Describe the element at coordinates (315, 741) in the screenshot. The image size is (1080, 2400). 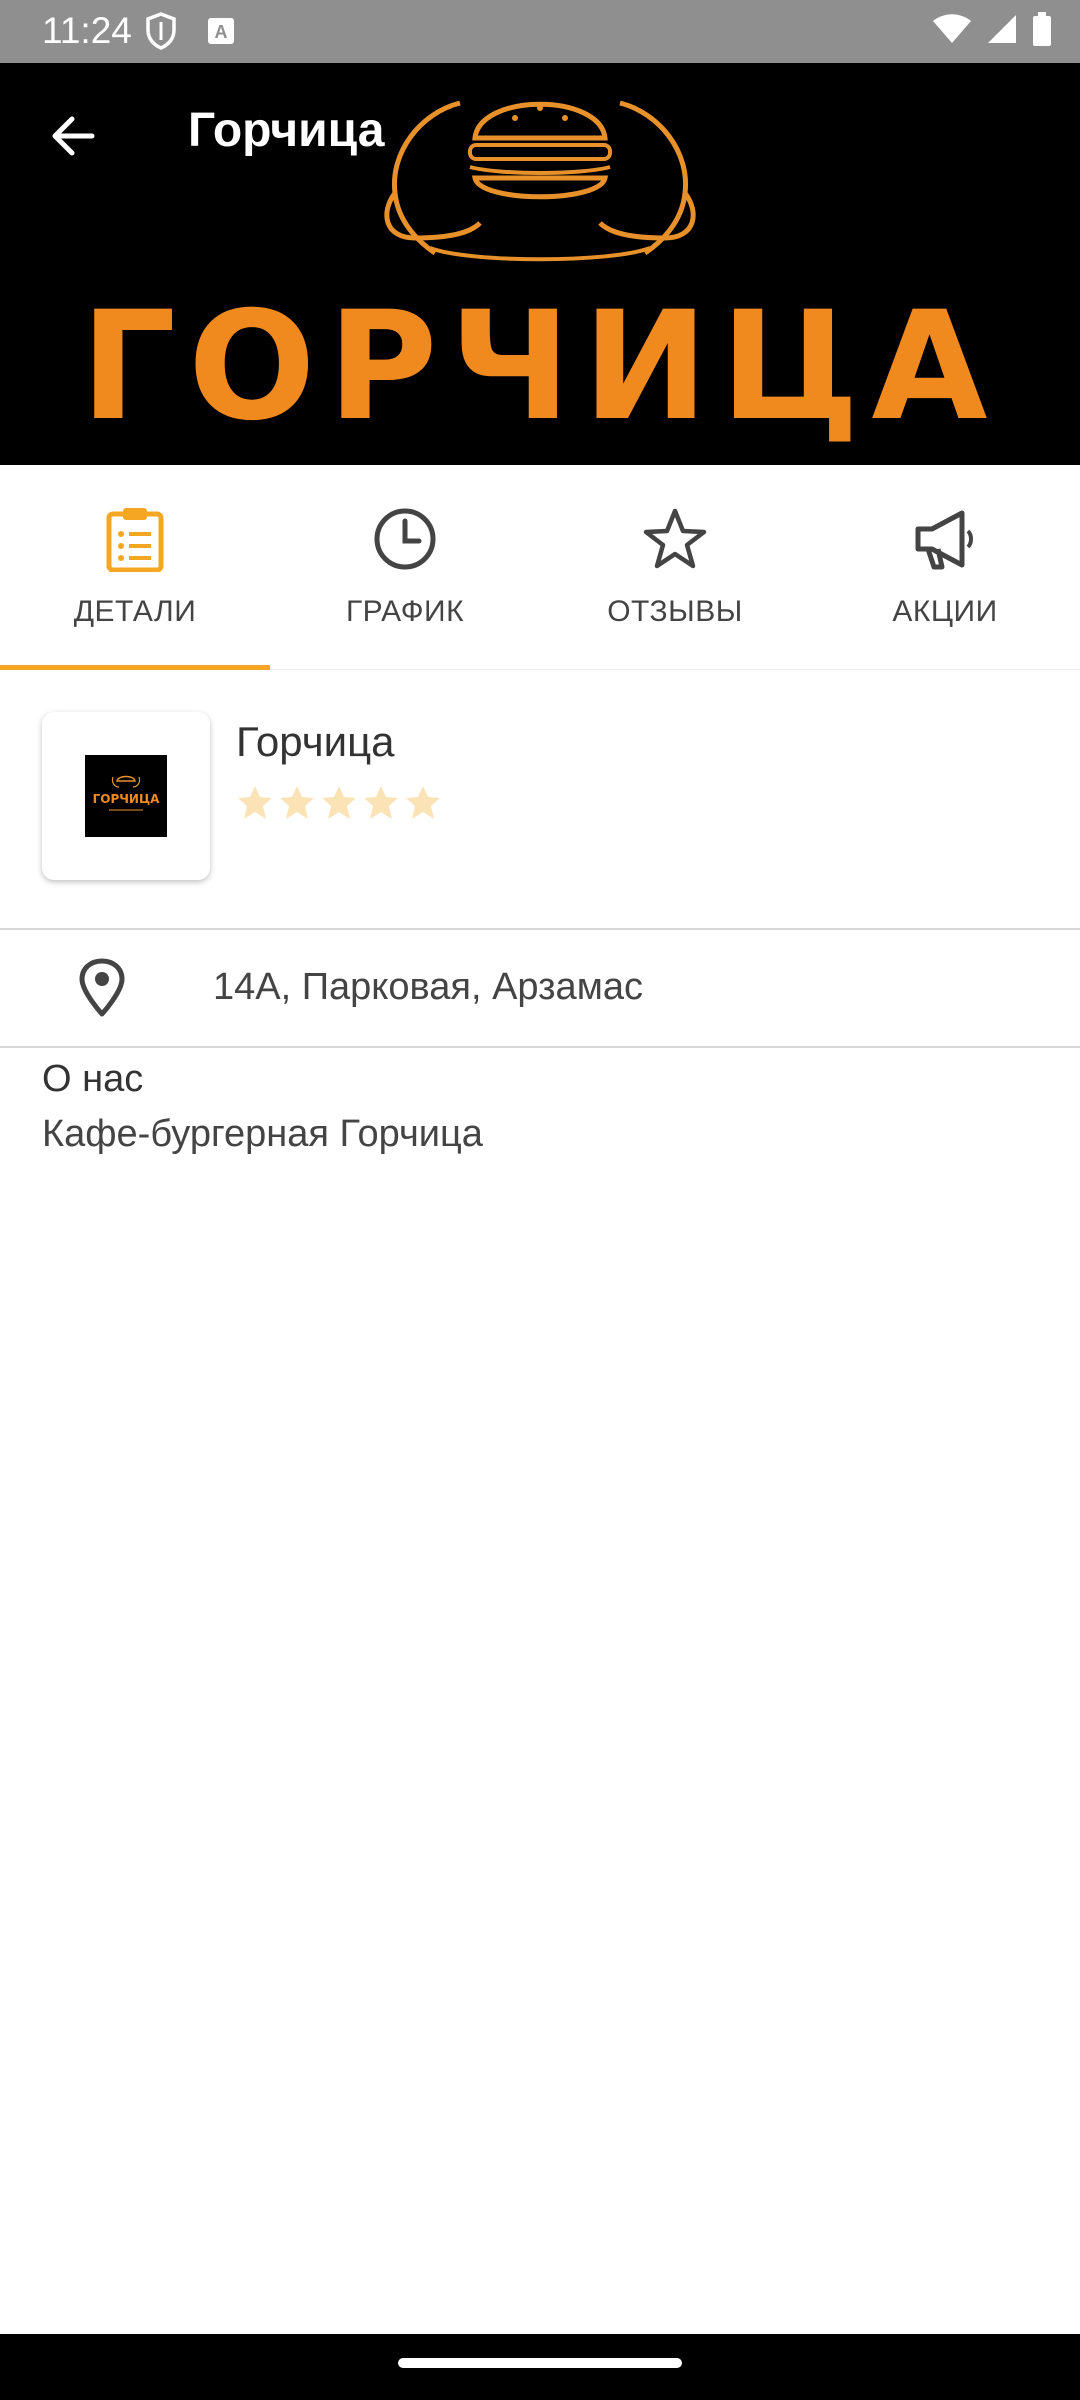
I see `place-name: Горчица` at that location.